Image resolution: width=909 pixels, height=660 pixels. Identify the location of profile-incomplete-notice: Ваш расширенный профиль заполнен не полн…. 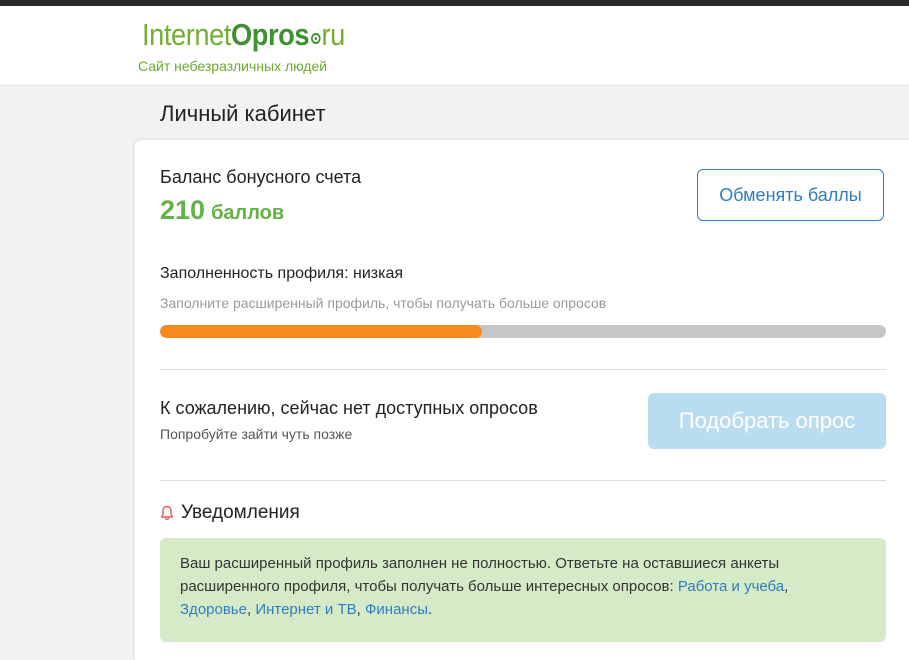
(523, 590).